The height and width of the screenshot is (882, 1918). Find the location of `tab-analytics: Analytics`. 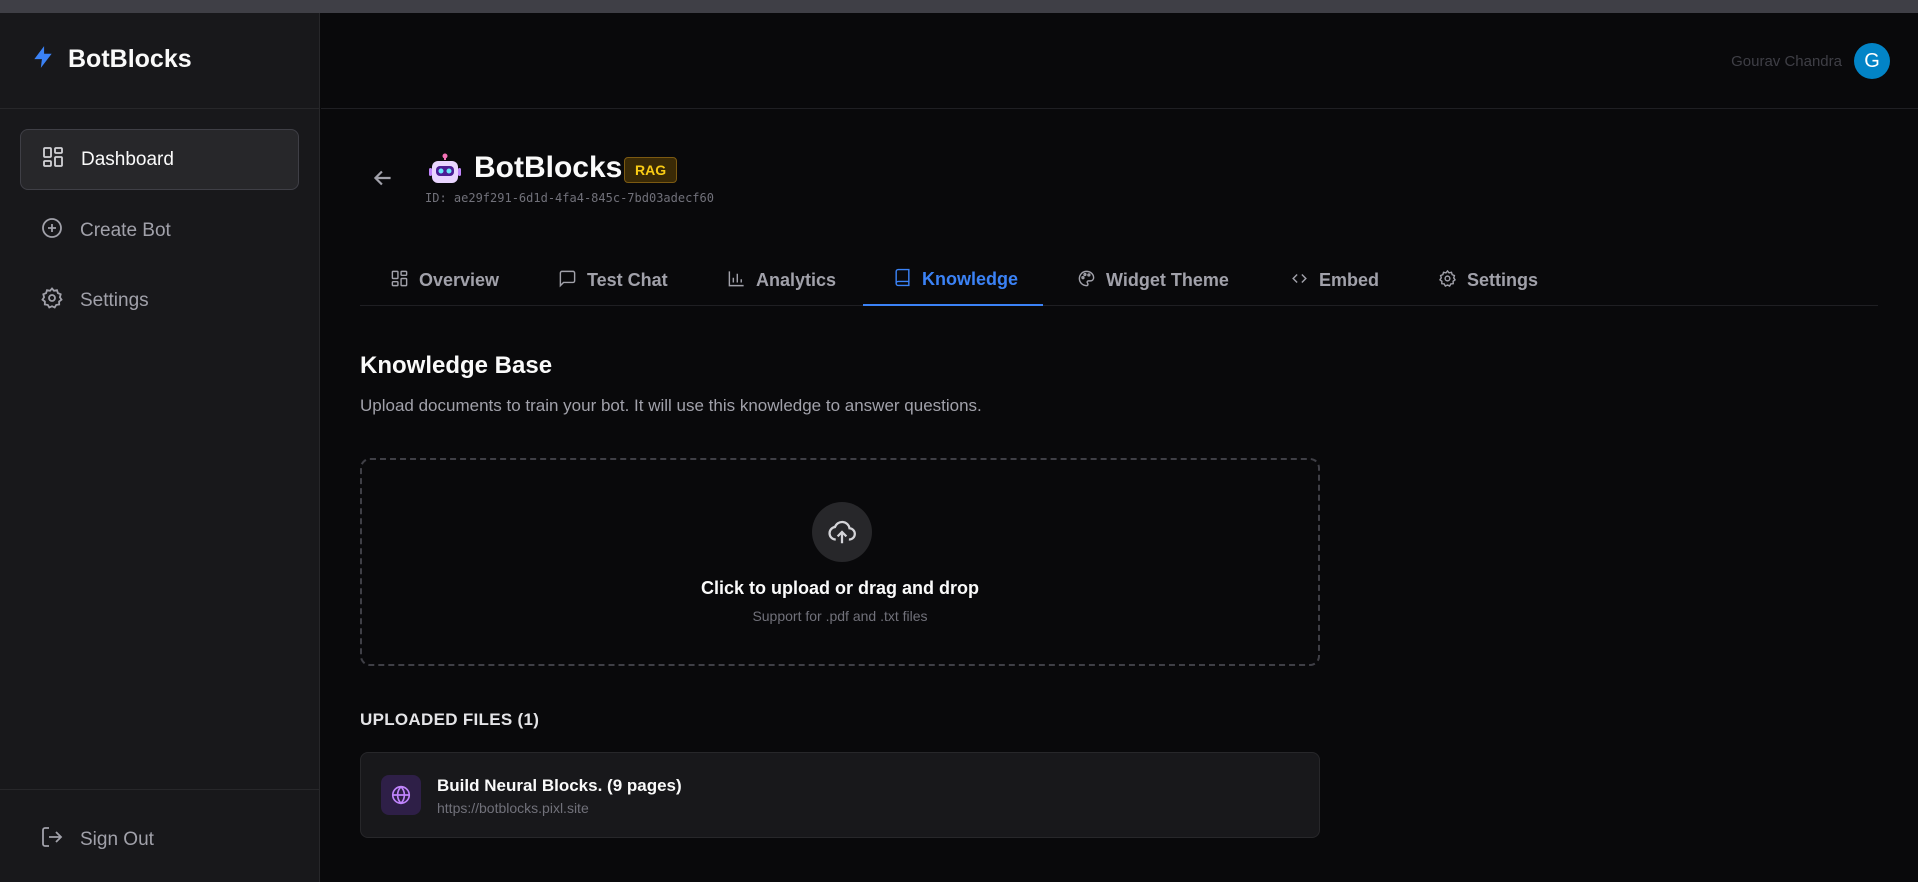

tab-analytics: Analytics is located at coordinates (781, 280).